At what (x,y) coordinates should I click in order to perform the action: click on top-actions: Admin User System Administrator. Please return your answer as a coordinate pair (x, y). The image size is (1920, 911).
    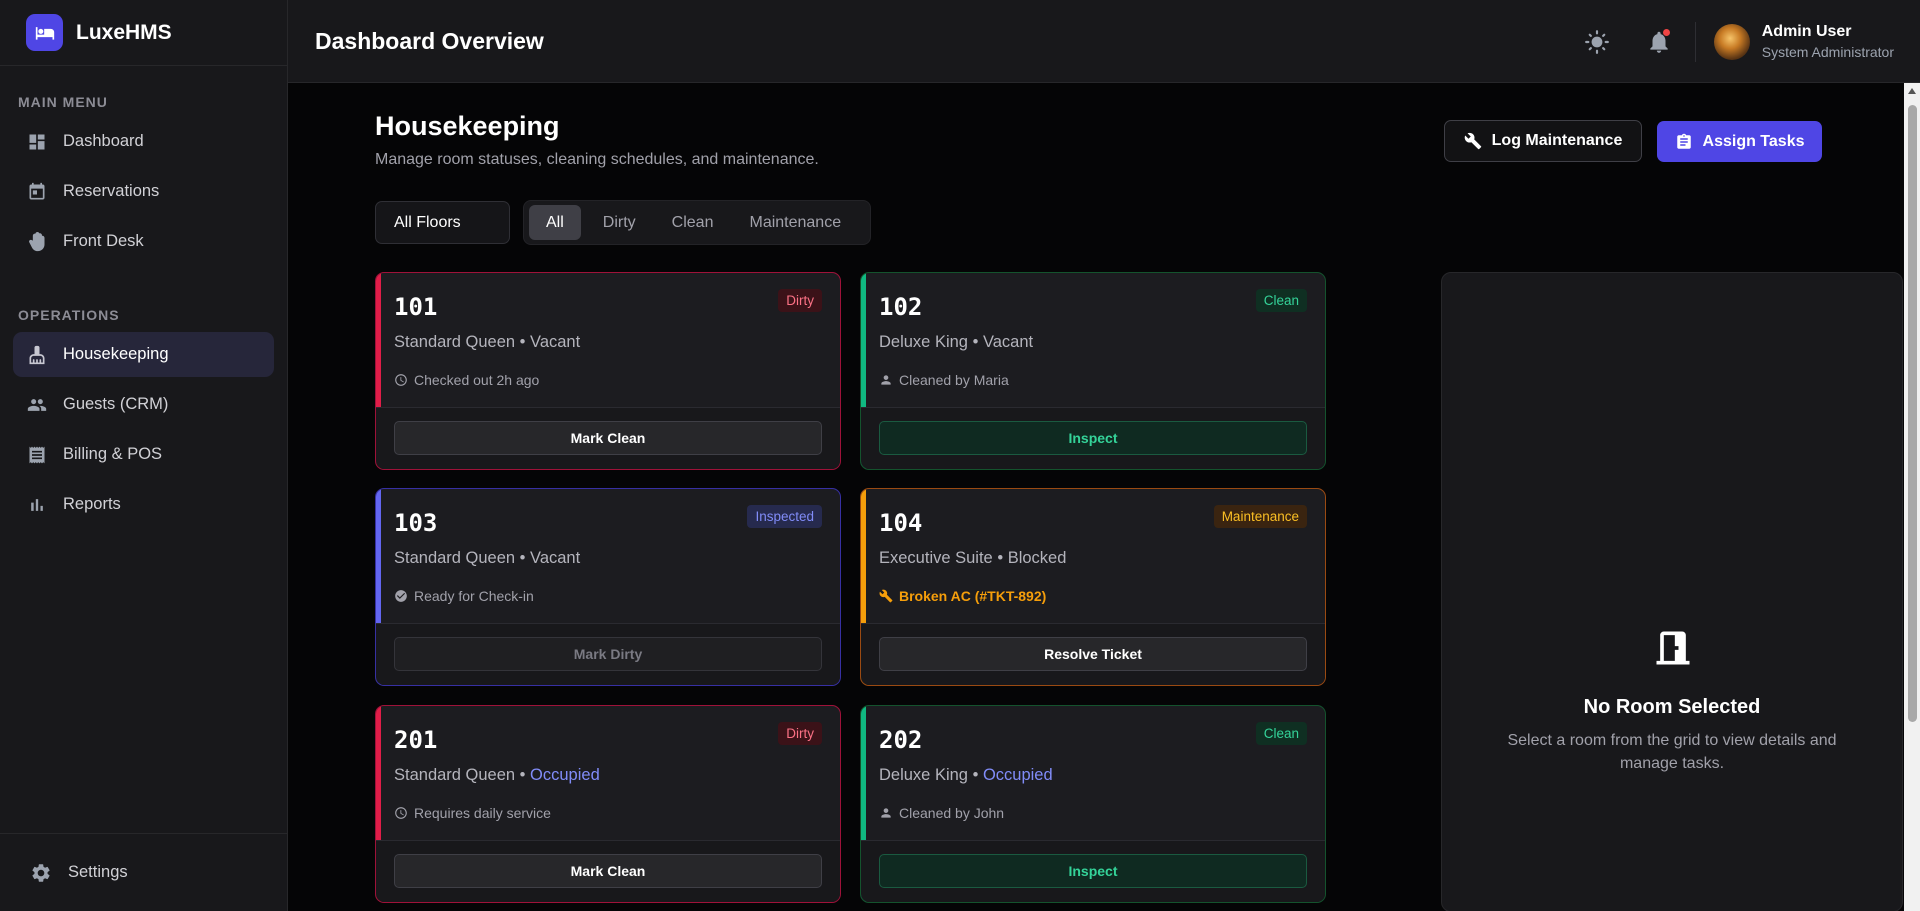
    Looking at the image, I should click on (1738, 41).